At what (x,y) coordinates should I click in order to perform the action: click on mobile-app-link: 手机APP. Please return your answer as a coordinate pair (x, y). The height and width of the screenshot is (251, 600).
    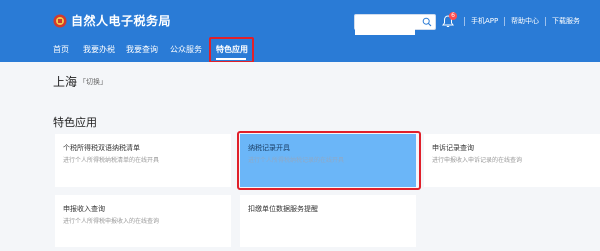
    Looking at the image, I should click on (484, 21).